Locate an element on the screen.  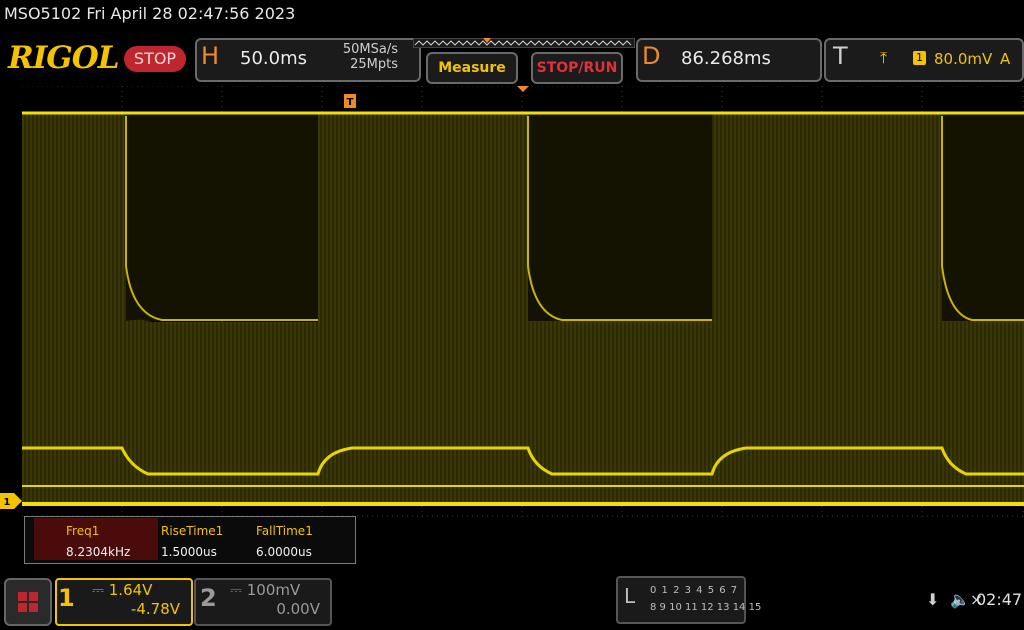
sample-rate-info: 50MSa/s 25Mpts is located at coordinates (349, 57).